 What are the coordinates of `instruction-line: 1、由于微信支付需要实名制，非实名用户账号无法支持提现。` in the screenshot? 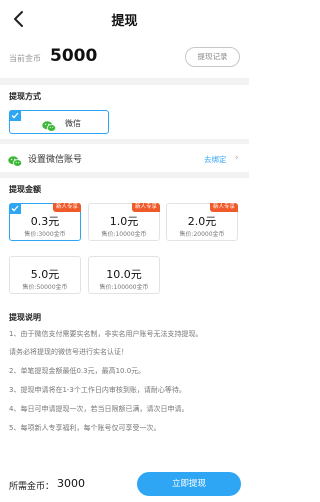 It's located at (106, 334).